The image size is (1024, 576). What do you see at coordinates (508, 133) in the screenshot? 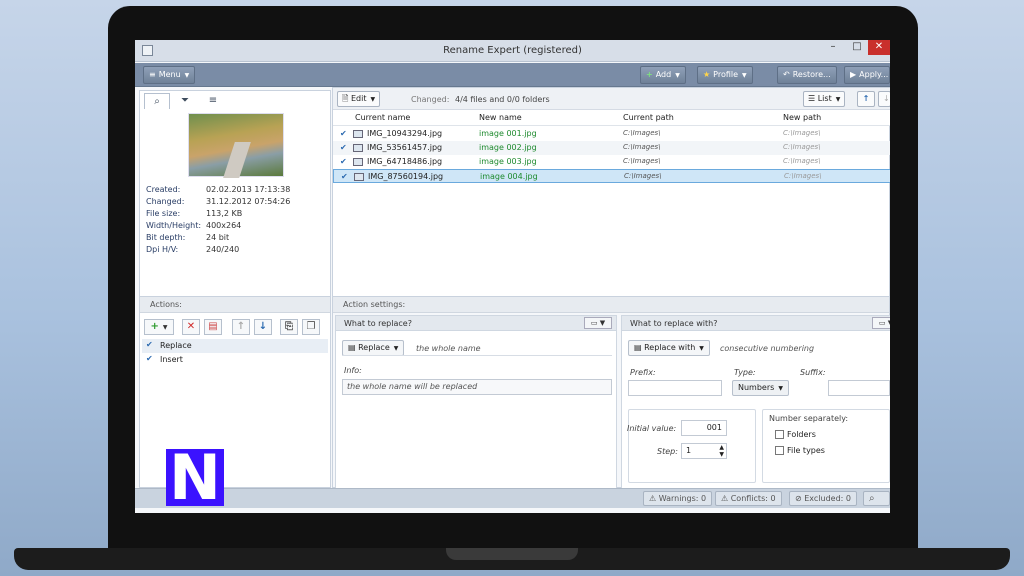
I see `new-name: image 001.jpg` at bounding box center [508, 133].